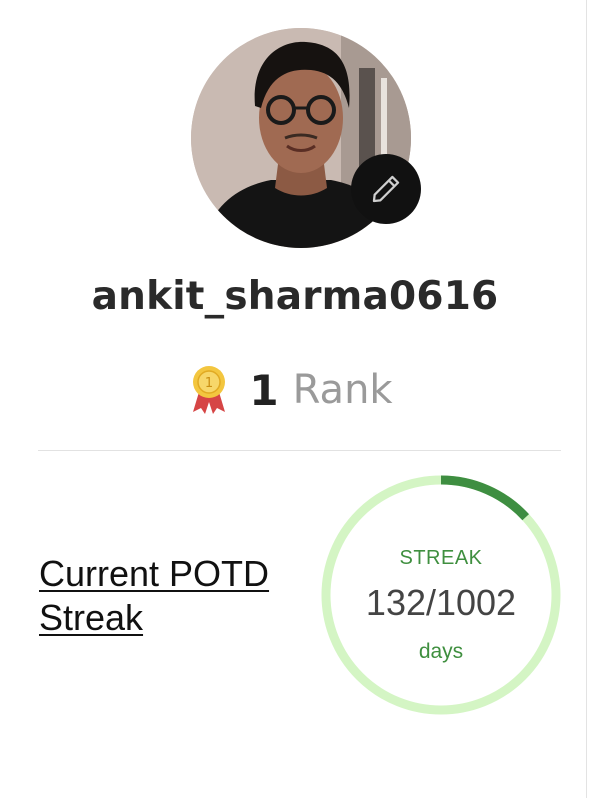 This screenshot has height=798, width=596. What do you see at coordinates (441, 602) in the screenshot?
I see `streak-value: 132/1002` at bounding box center [441, 602].